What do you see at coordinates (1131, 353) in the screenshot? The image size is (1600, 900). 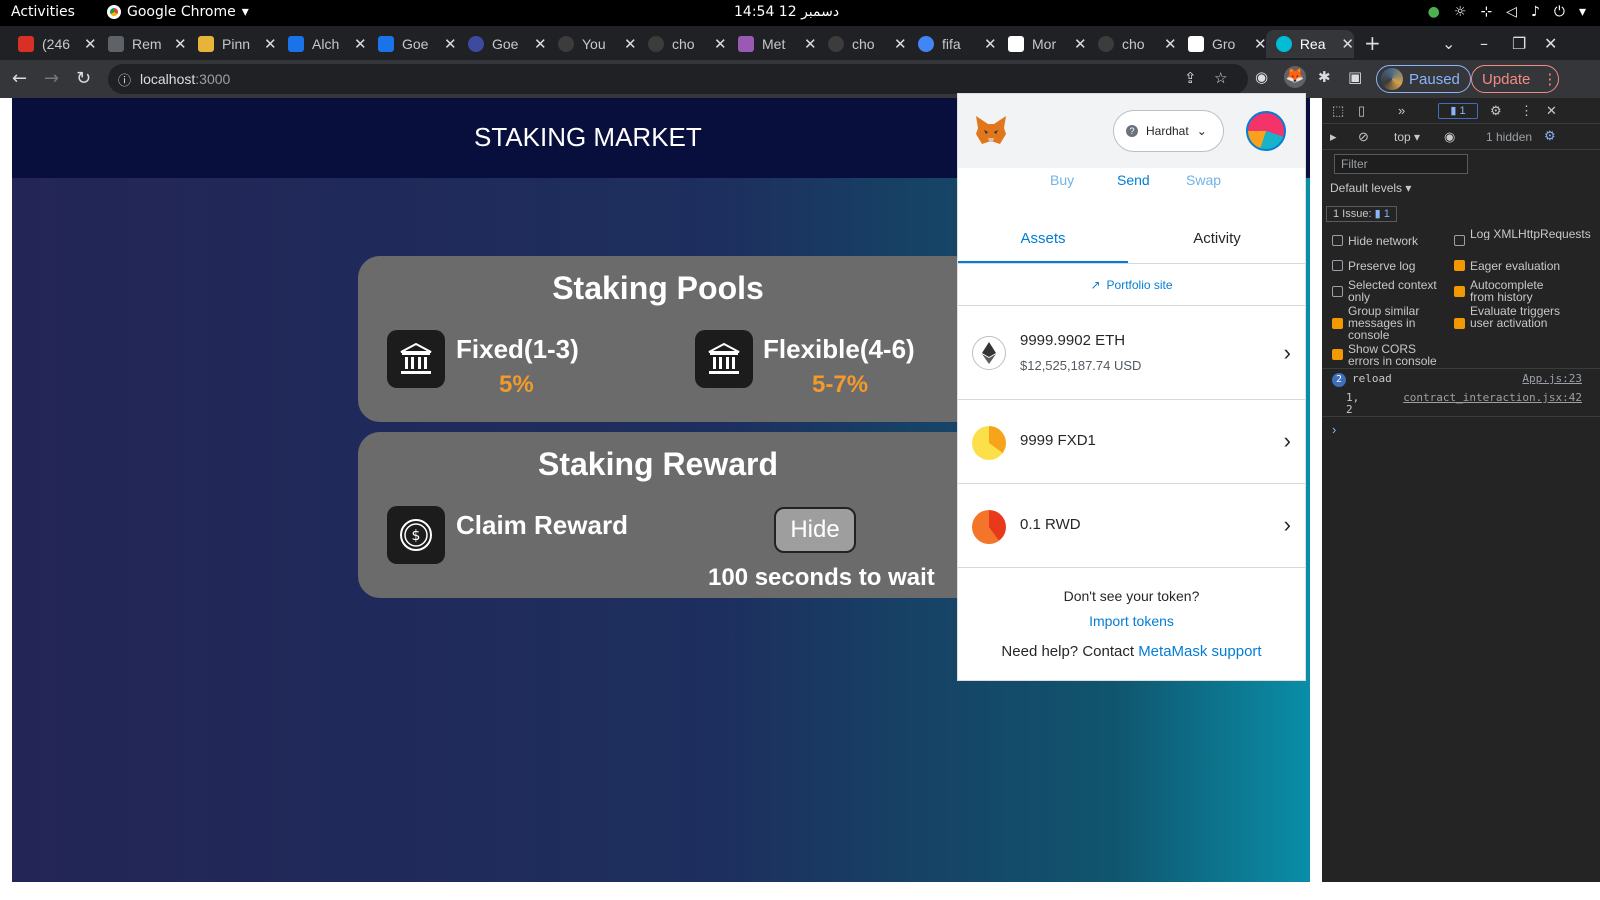 I see `asset-row-eth: 9999.9902 ETH $12,525,187.74 USD ›` at bounding box center [1131, 353].